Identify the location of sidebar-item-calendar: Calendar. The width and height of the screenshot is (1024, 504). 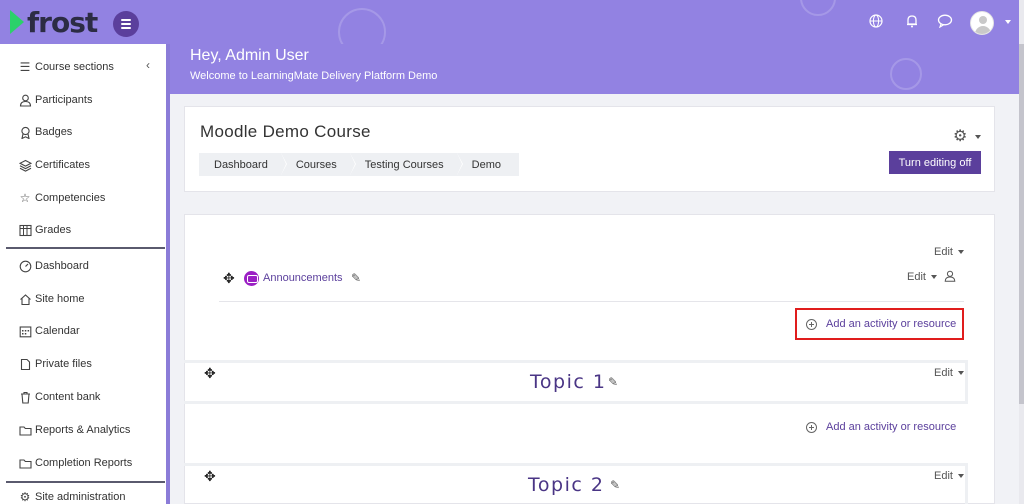
(49, 331).